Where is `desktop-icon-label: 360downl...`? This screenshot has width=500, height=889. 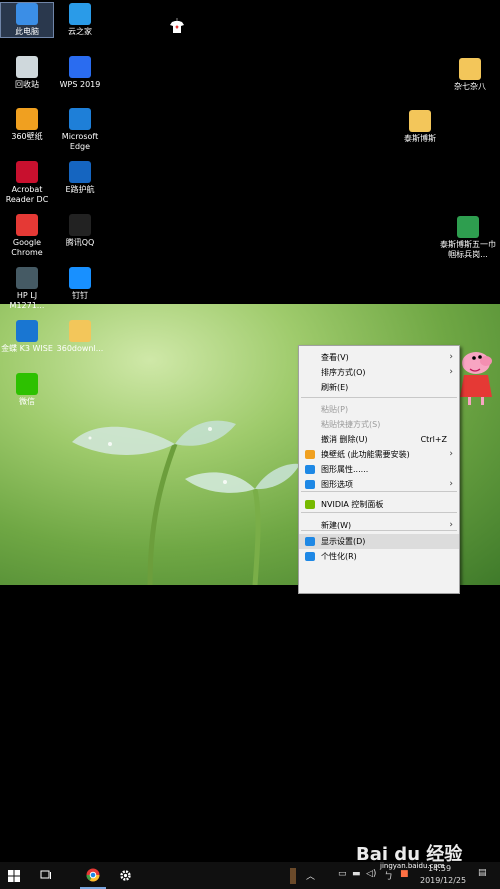 desktop-icon-label: 360downl... is located at coordinates (80, 348).